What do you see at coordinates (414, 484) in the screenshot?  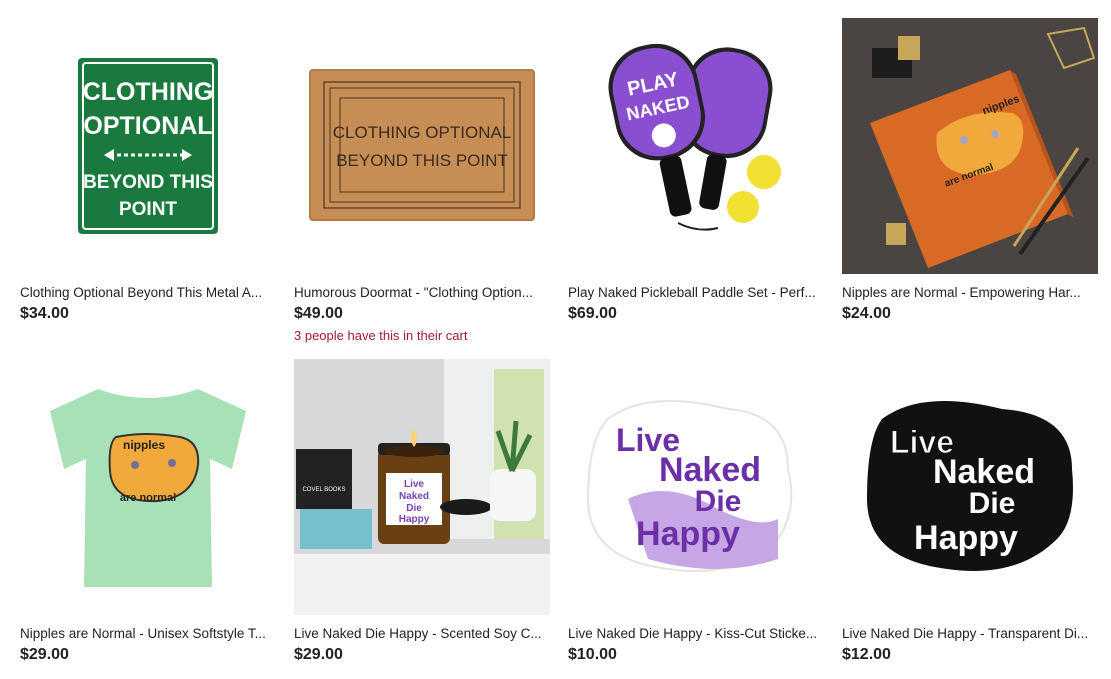 I see `candle-label-text: Live` at bounding box center [414, 484].